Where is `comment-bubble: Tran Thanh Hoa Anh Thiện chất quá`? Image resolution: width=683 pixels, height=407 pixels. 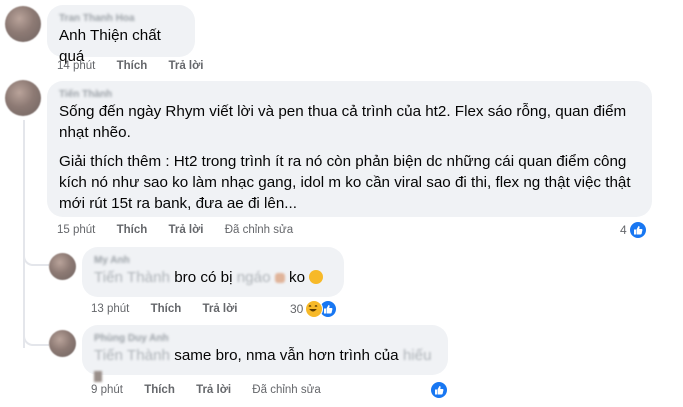
comment-bubble: Tran Thanh Hoa Anh Thiện chất quá is located at coordinates (121, 35).